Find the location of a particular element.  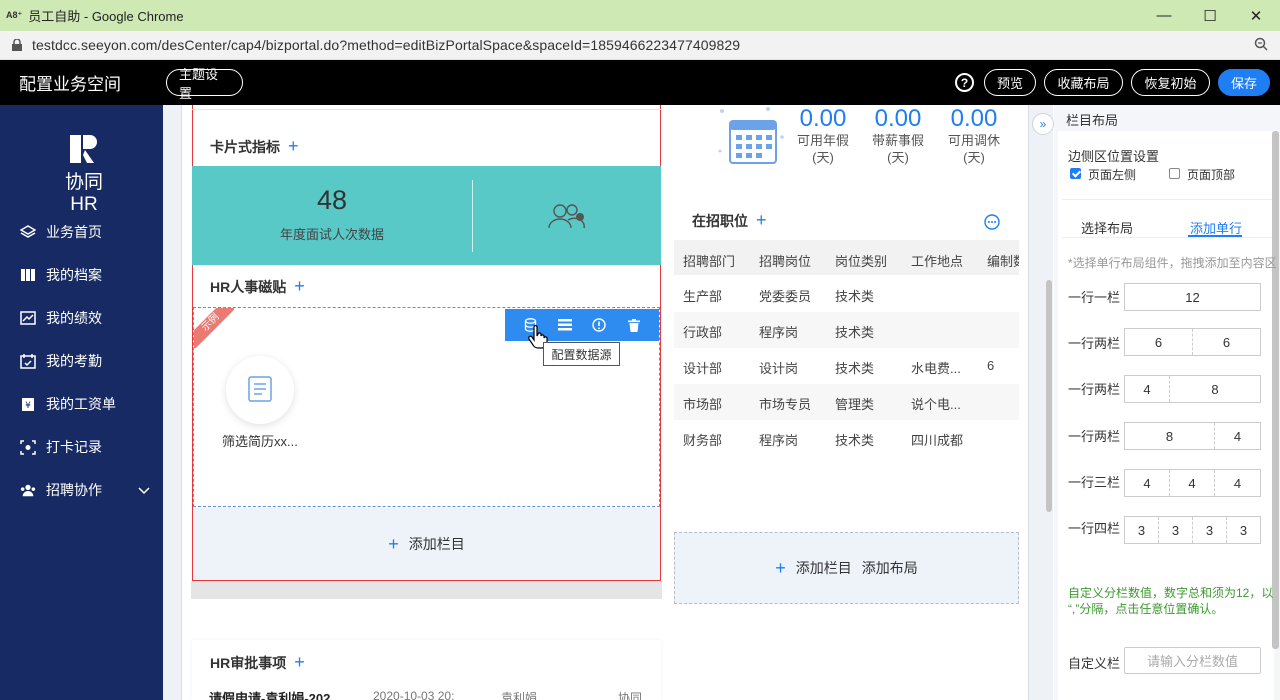

sidebar-item-performance: 我的绩效 is located at coordinates (61, 318).